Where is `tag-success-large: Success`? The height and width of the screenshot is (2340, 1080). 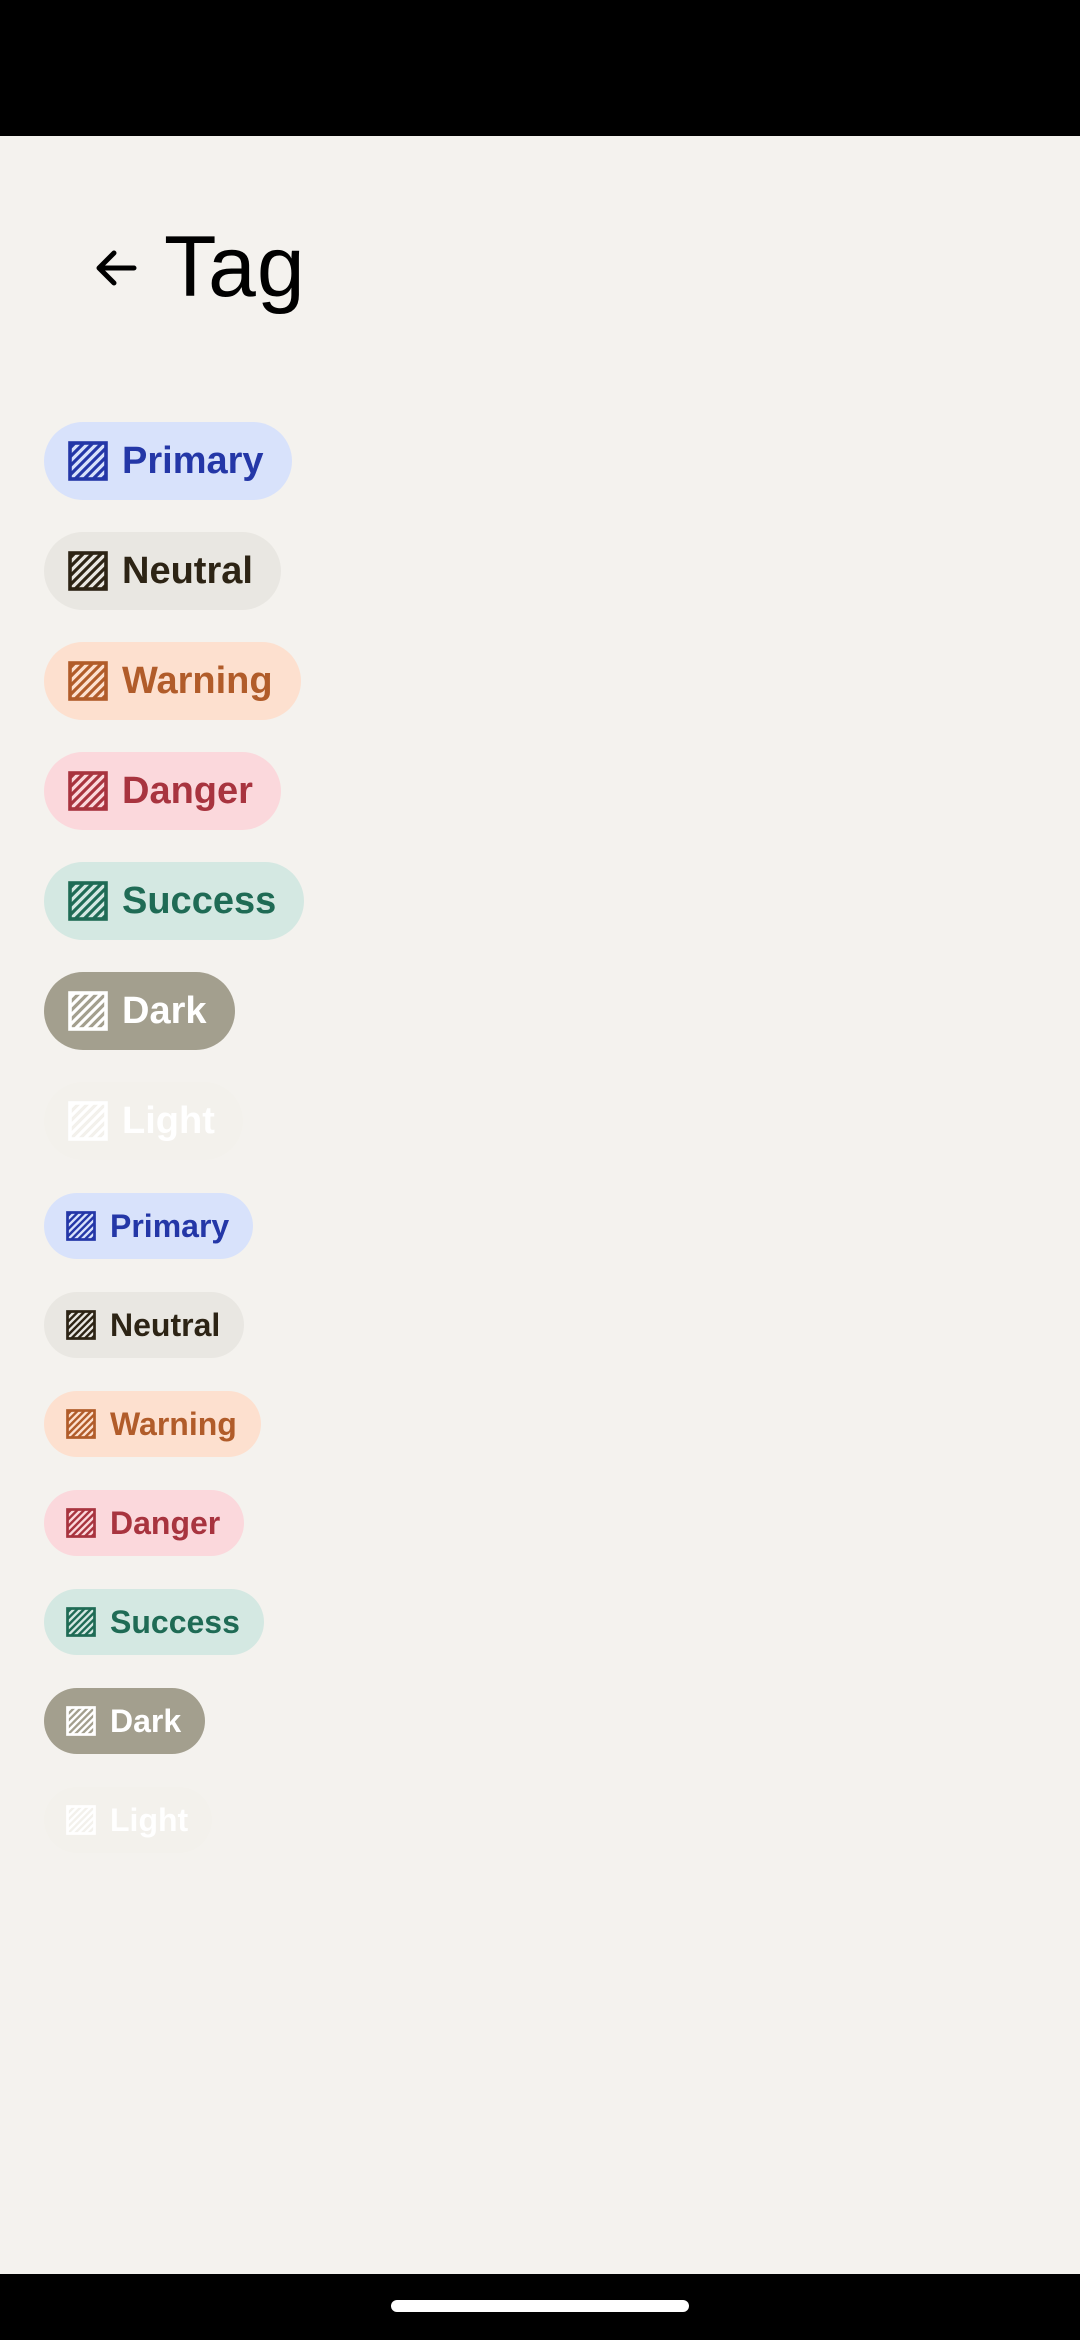
tag-success-large: Success is located at coordinates (174, 901).